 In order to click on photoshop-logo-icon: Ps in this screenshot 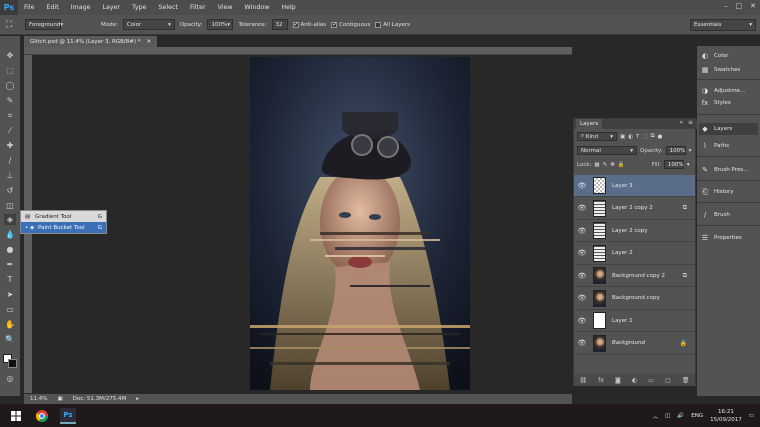, I will do `click(9, 7)`.